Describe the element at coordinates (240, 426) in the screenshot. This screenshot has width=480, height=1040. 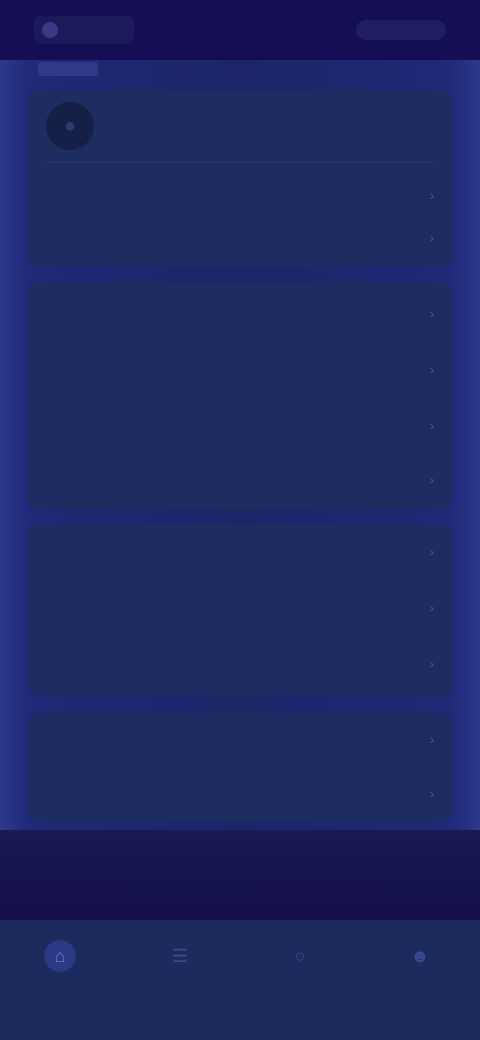
I see `settings-row-3: ›` at that location.